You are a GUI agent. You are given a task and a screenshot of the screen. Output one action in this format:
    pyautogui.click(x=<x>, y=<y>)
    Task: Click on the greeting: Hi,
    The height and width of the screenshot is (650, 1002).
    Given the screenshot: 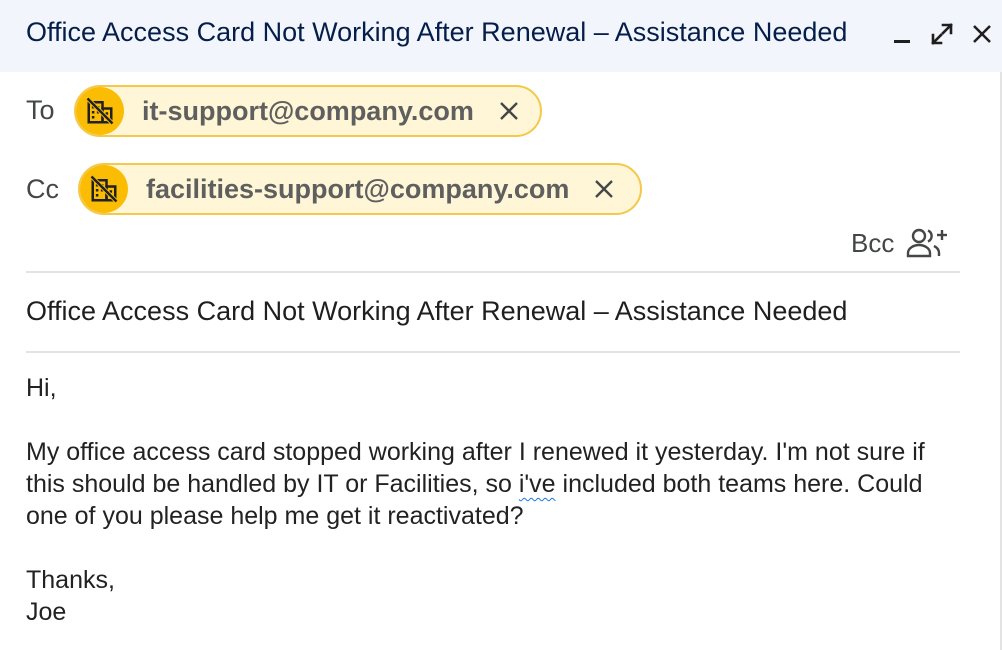 What is the action you would take?
    pyautogui.click(x=41, y=388)
    